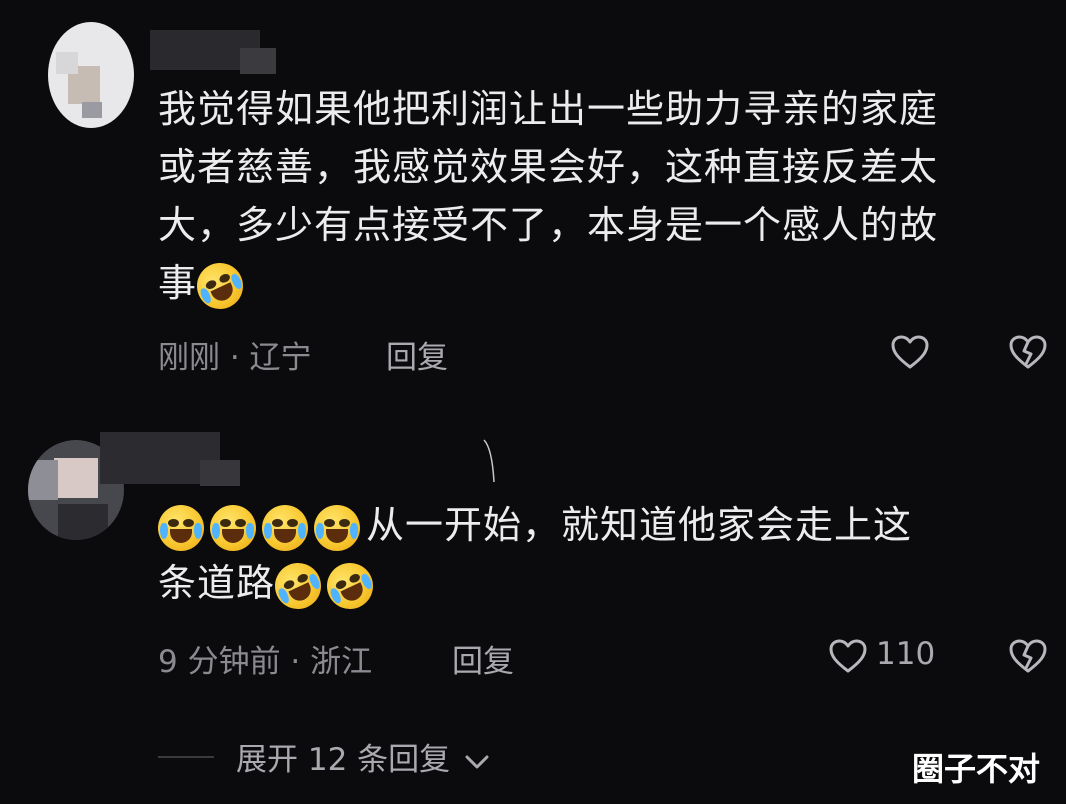  What do you see at coordinates (265, 662) in the screenshot?
I see `time-location: 9 分钟前 · 浙江` at bounding box center [265, 662].